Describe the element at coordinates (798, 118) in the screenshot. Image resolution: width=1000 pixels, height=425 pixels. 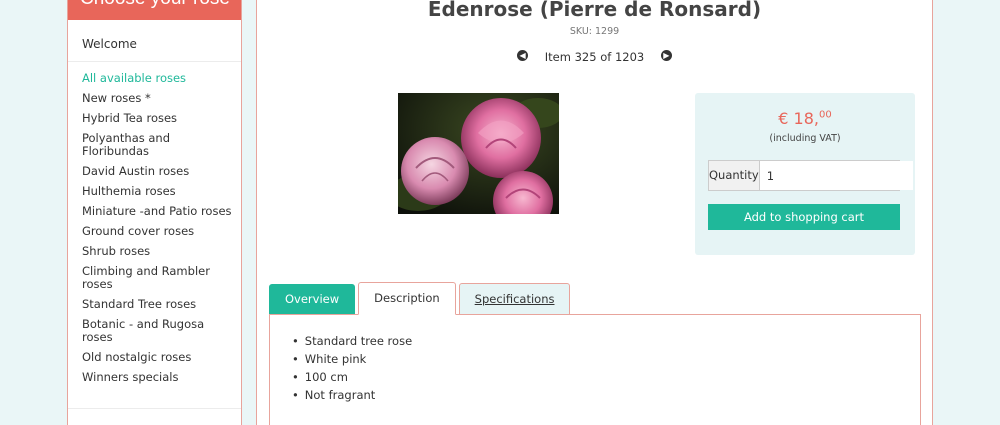
I see `price-main: € 18,` at that location.